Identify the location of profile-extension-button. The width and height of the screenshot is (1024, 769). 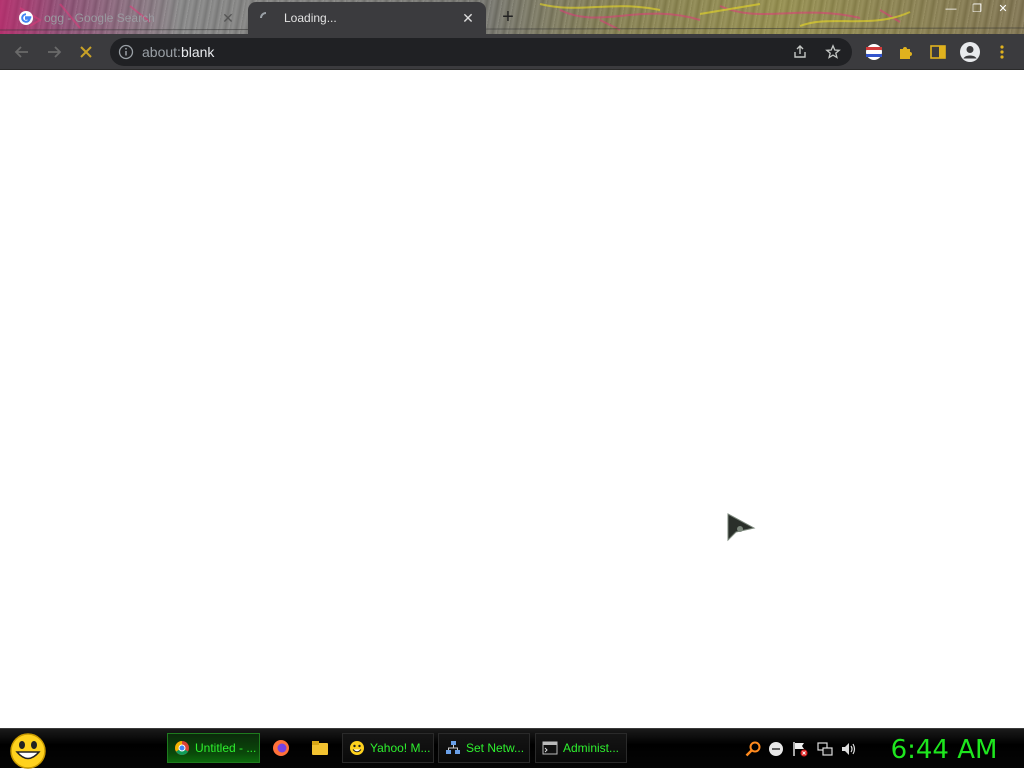
(874, 52).